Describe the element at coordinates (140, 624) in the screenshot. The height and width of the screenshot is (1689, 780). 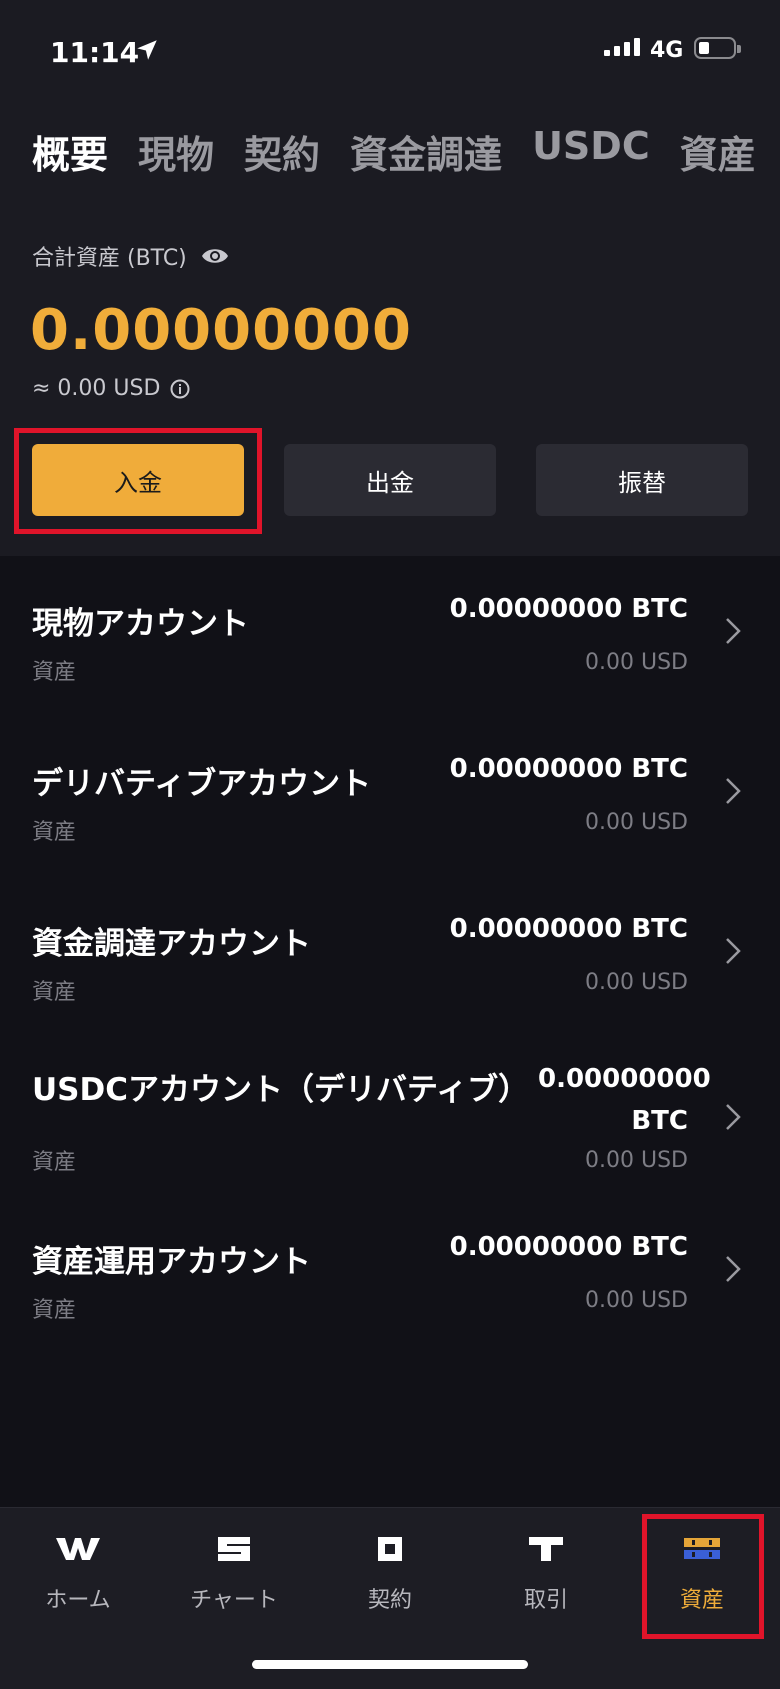
I see `account-name: 現物アカウント` at that location.